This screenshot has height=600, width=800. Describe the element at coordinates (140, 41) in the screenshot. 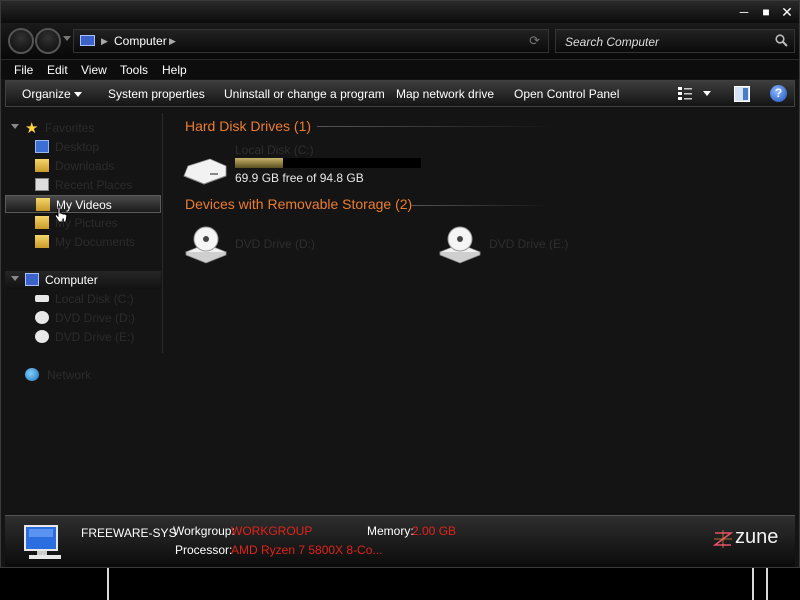

I see `address-breadcrumb-computer: Computer` at that location.